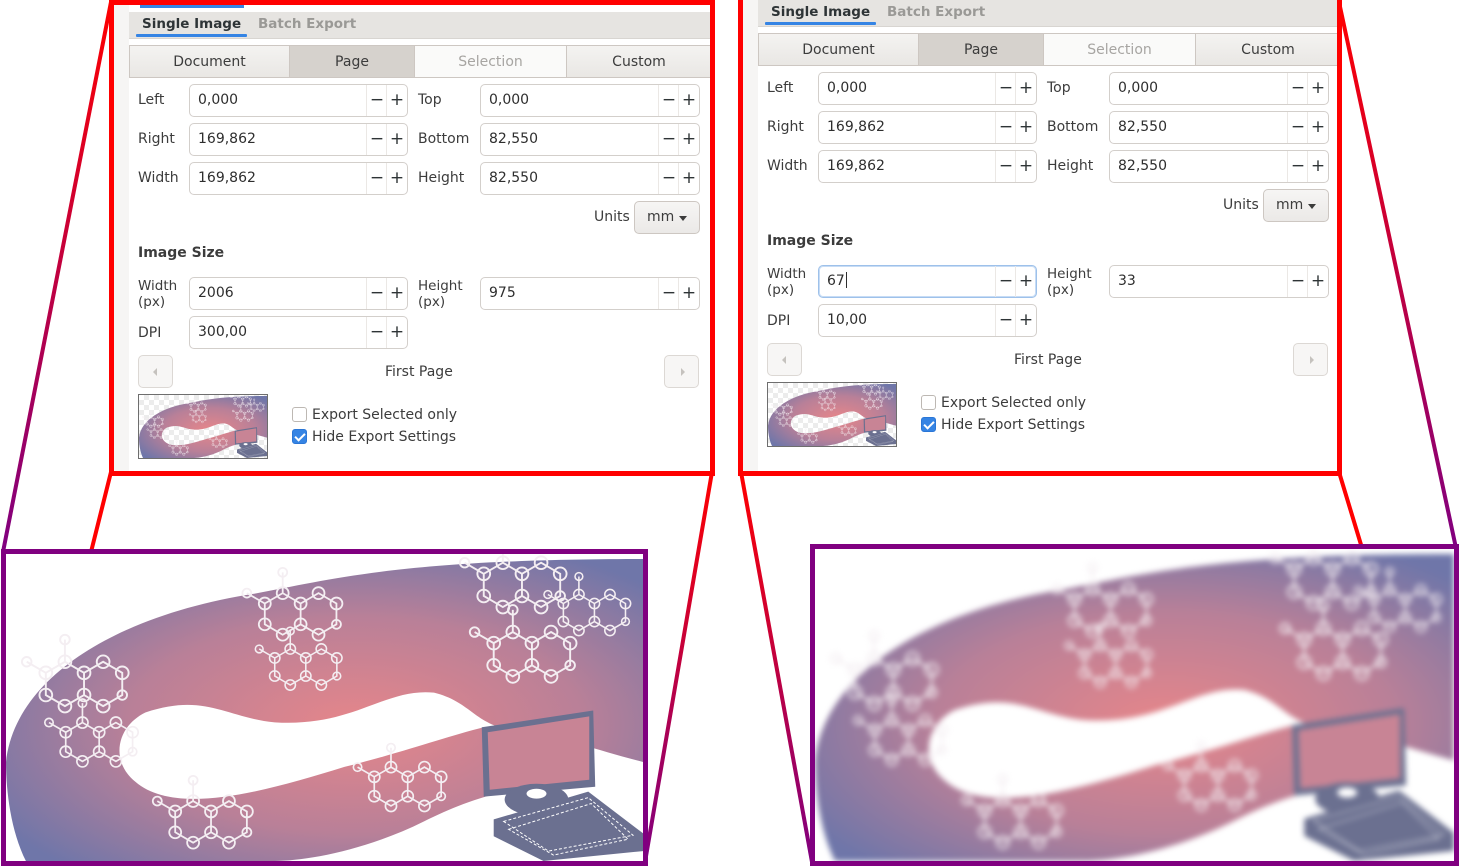 The width and height of the screenshot is (1459, 866). I want to click on dropdown-arrow-icon, so click(683, 218).